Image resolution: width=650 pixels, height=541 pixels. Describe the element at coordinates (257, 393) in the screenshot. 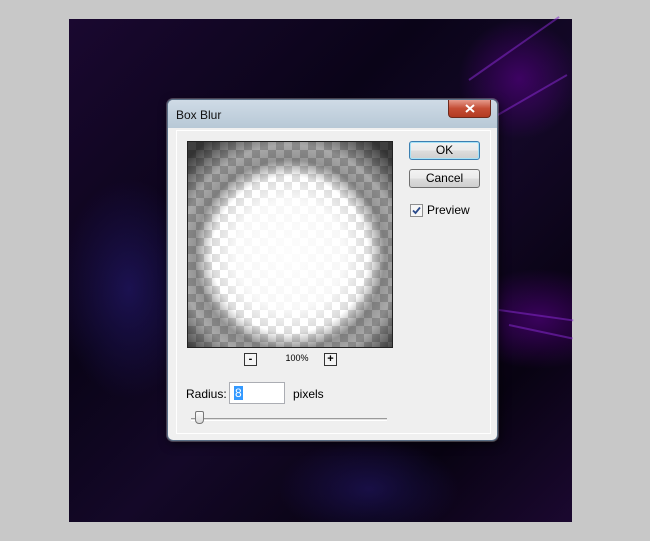

I see `radius-input: 8` at that location.